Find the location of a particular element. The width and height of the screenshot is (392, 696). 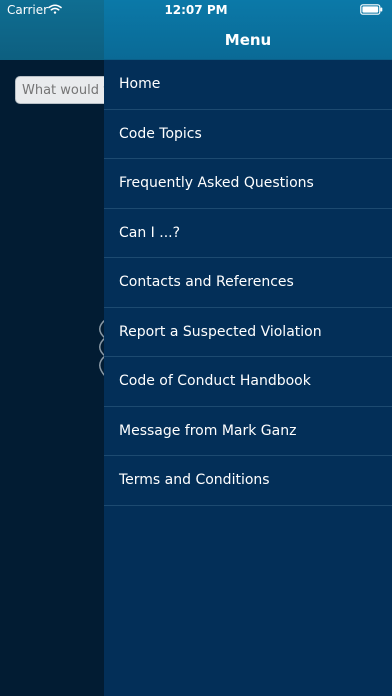

menu-item-label: Contacts and References is located at coordinates (206, 282).